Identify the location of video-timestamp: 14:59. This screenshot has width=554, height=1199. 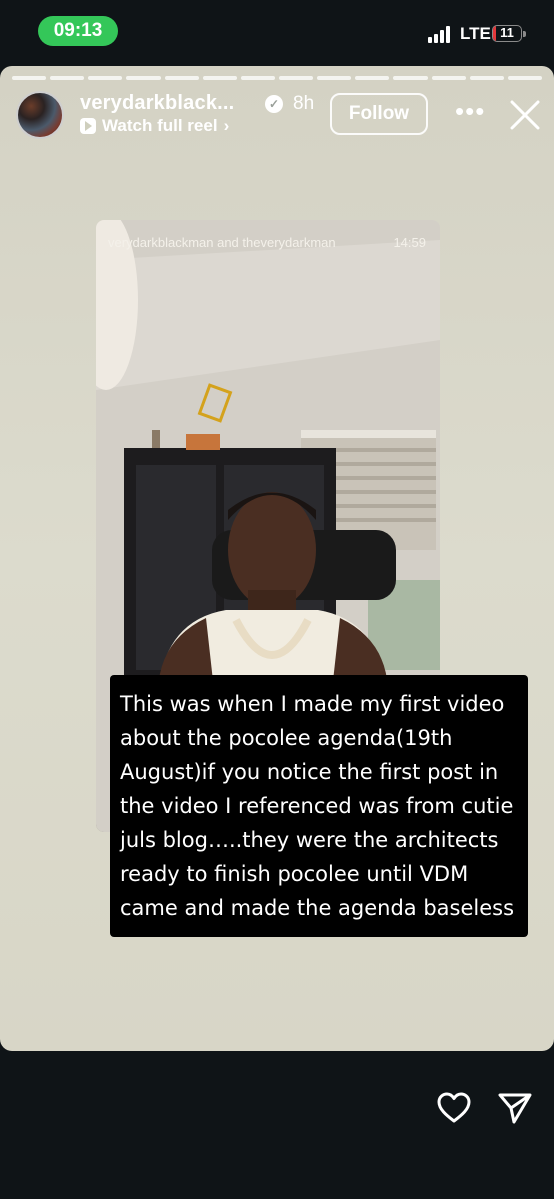
(409, 242).